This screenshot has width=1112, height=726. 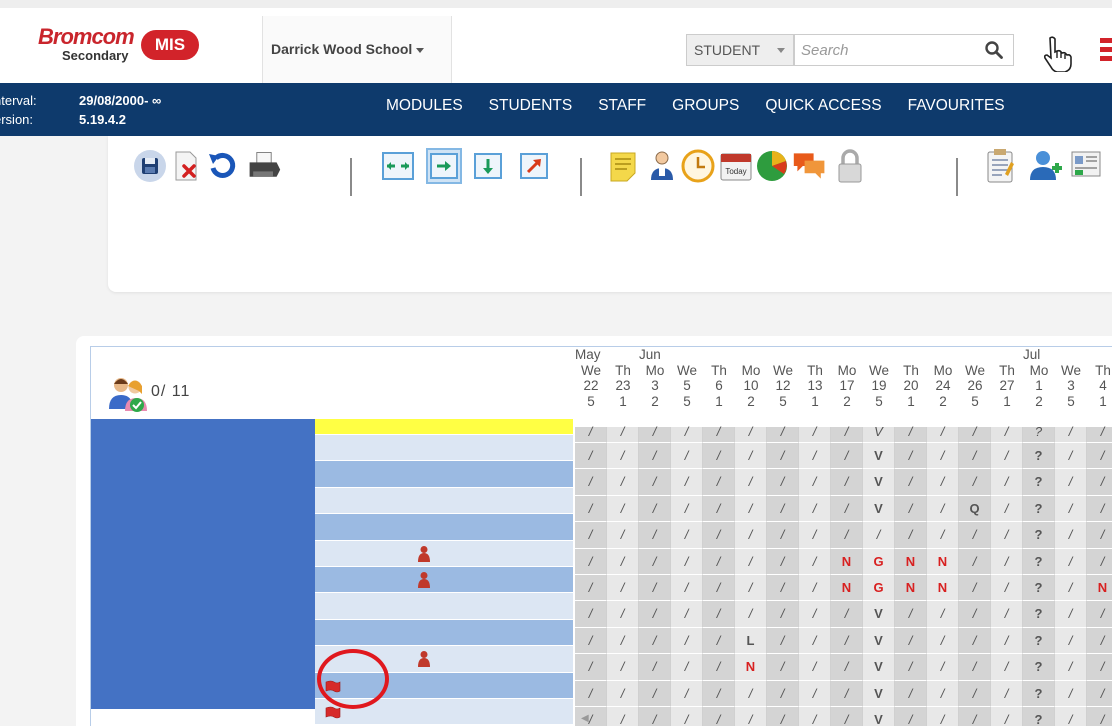 What do you see at coordinates (488, 166) in the screenshot?
I see `arrow-down-icon` at bounding box center [488, 166].